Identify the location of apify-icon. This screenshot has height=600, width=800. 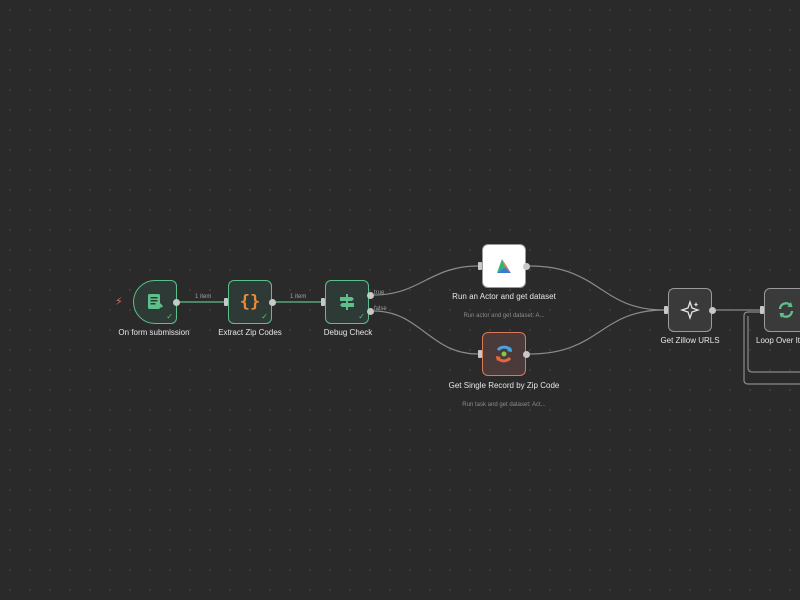
(504, 266).